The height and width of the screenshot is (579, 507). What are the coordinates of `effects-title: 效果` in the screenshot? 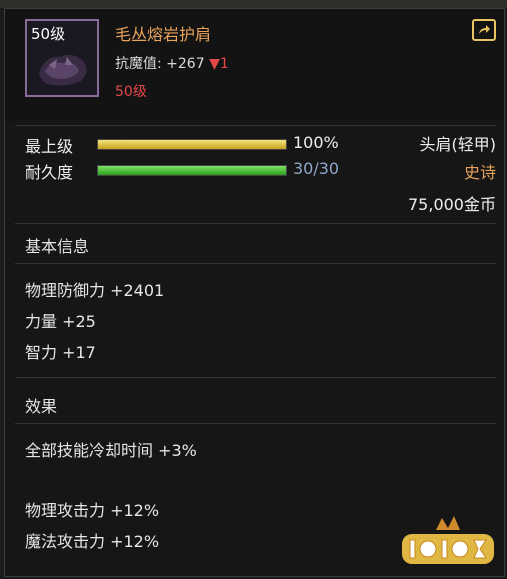 It's located at (41, 406).